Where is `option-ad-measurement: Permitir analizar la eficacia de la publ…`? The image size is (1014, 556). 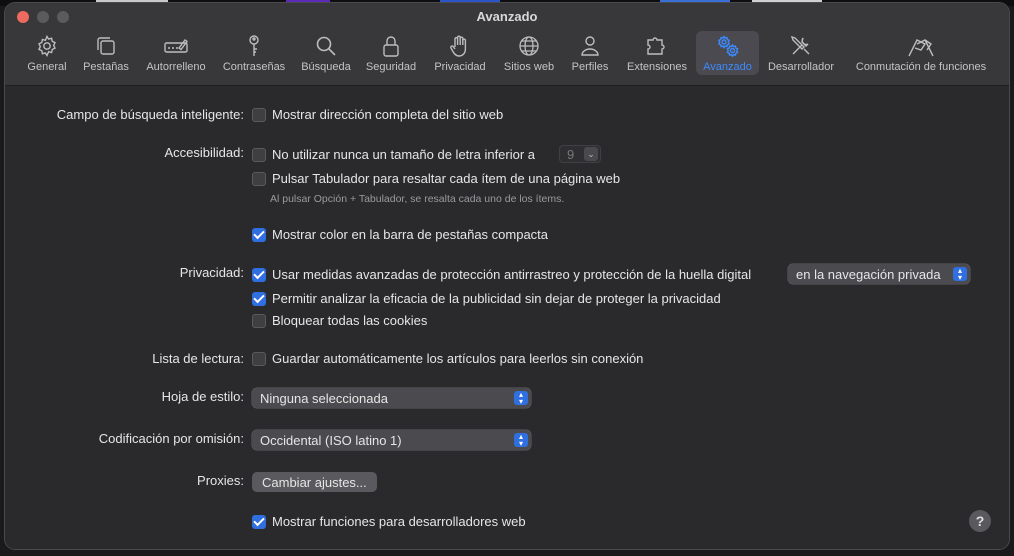
option-ad-measurement: Permitir analizar la eficacia de la publ… is located at coordinates (486, 298).